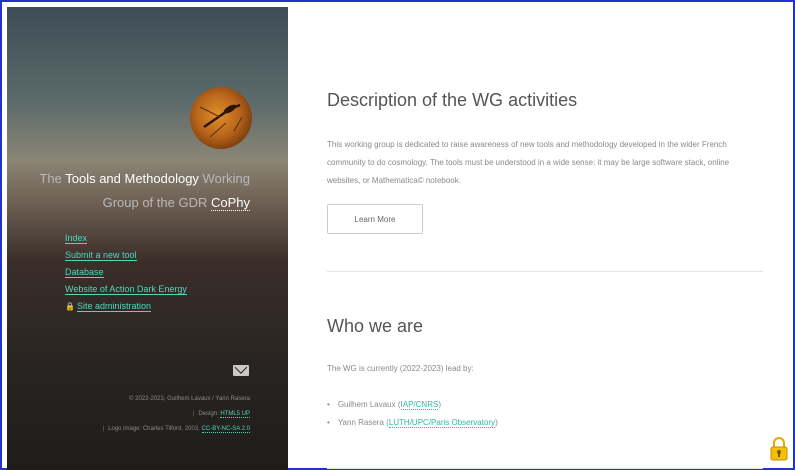 The image size is (795, 470). I want to click on credits-logo-label: Logo image: Charles Tilford, 2003,, so click(155, 429).